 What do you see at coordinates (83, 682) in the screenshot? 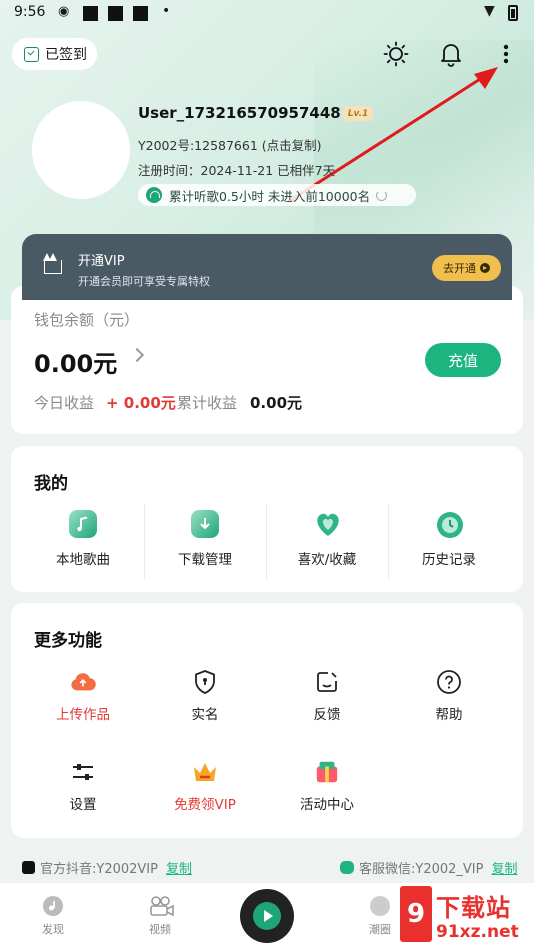
I see `upload-cloud-icon` at bounding box center [83, 682].